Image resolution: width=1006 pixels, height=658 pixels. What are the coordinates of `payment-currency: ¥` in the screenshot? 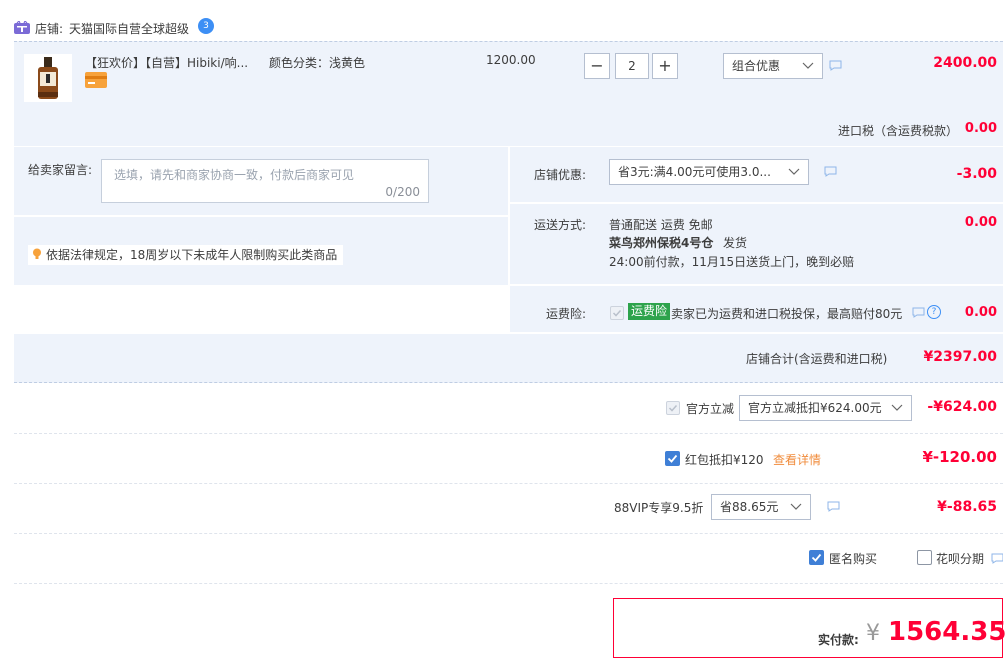 It's located at (873, 633).